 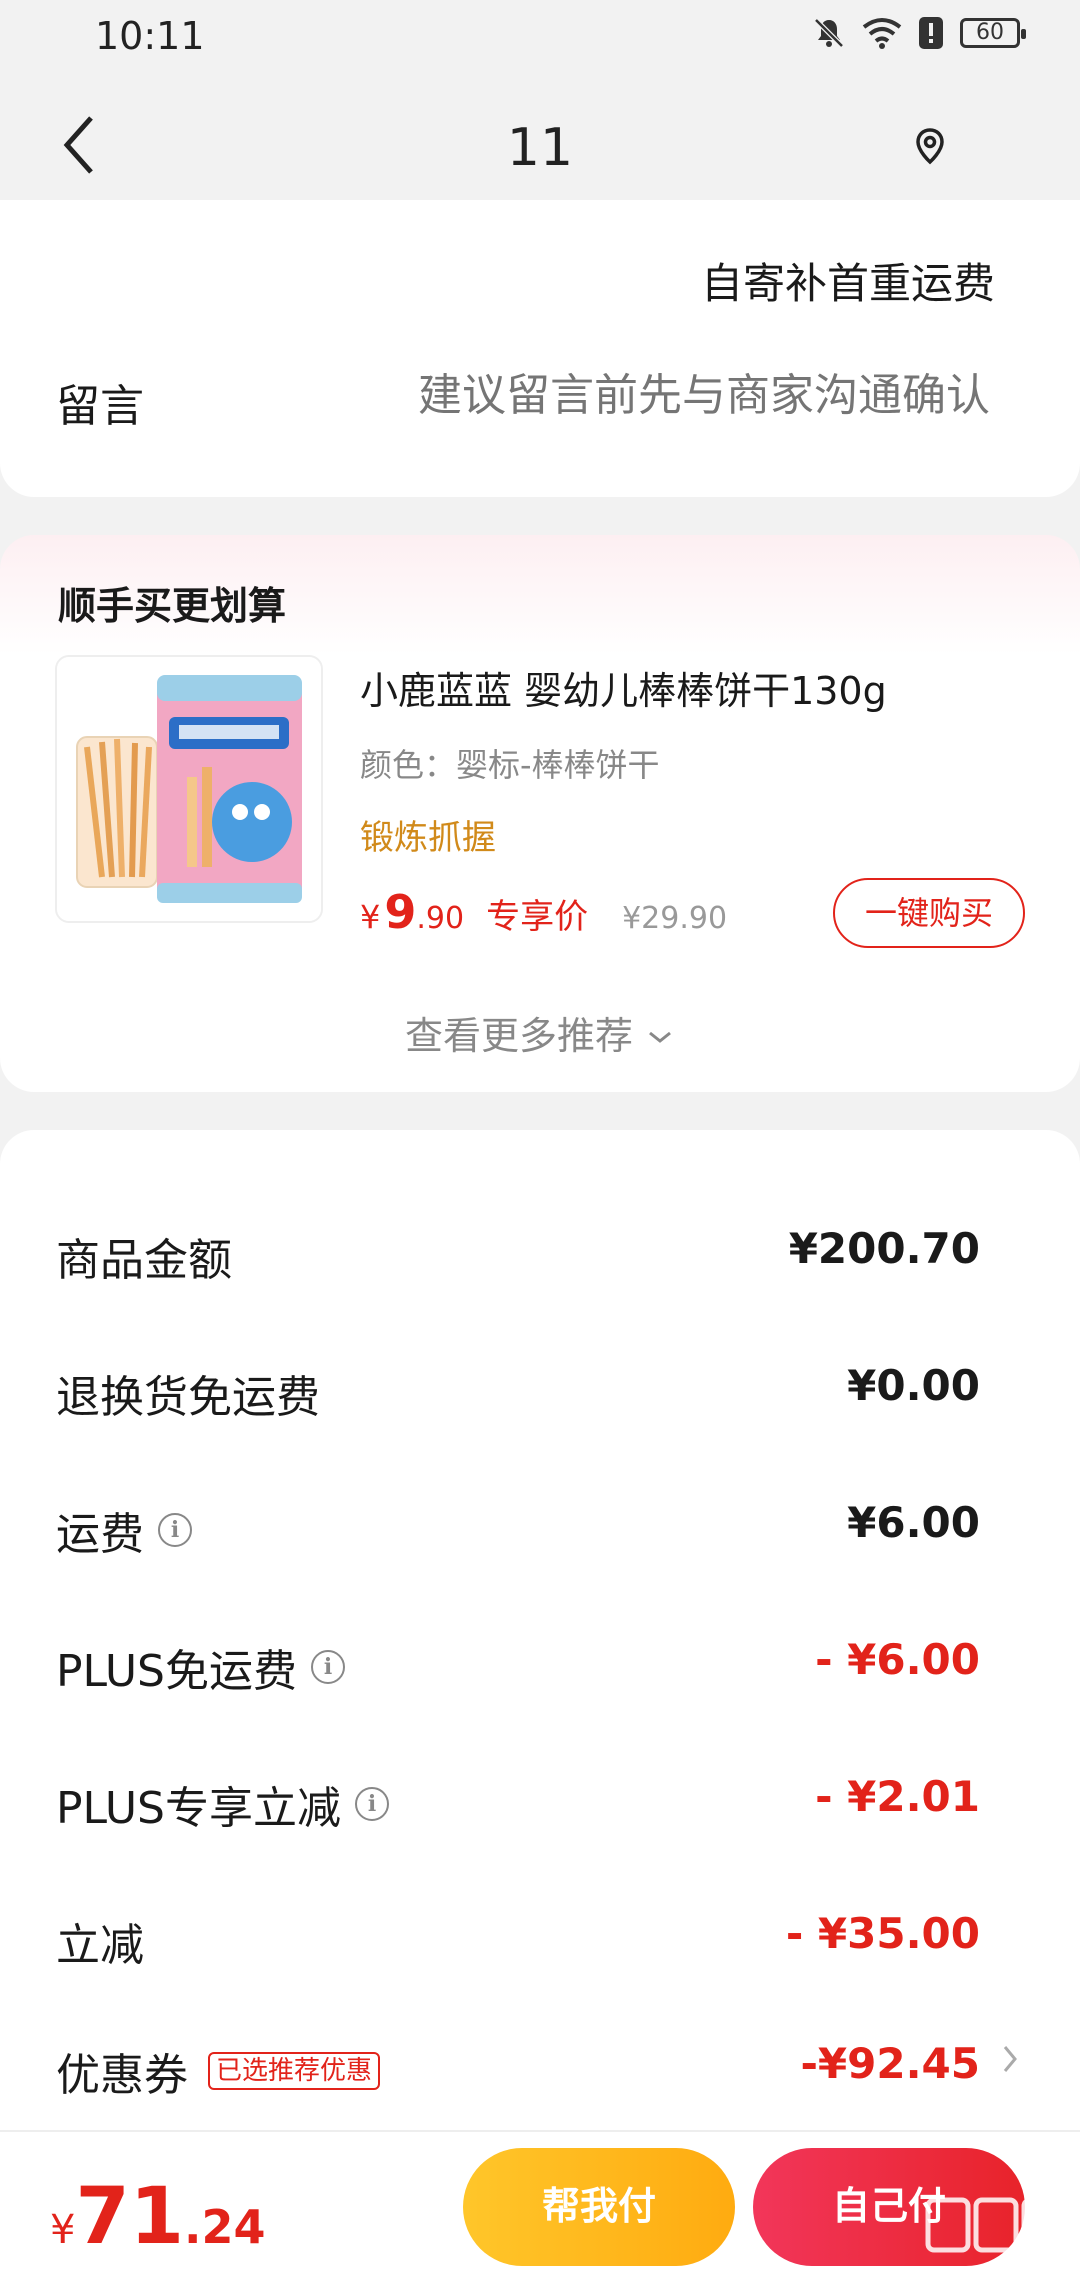 What do you see at coordinates (913, 1385) in the screenshot?
I see `fee-value-return: ¥0.00` at bounding box center [913, 1385].